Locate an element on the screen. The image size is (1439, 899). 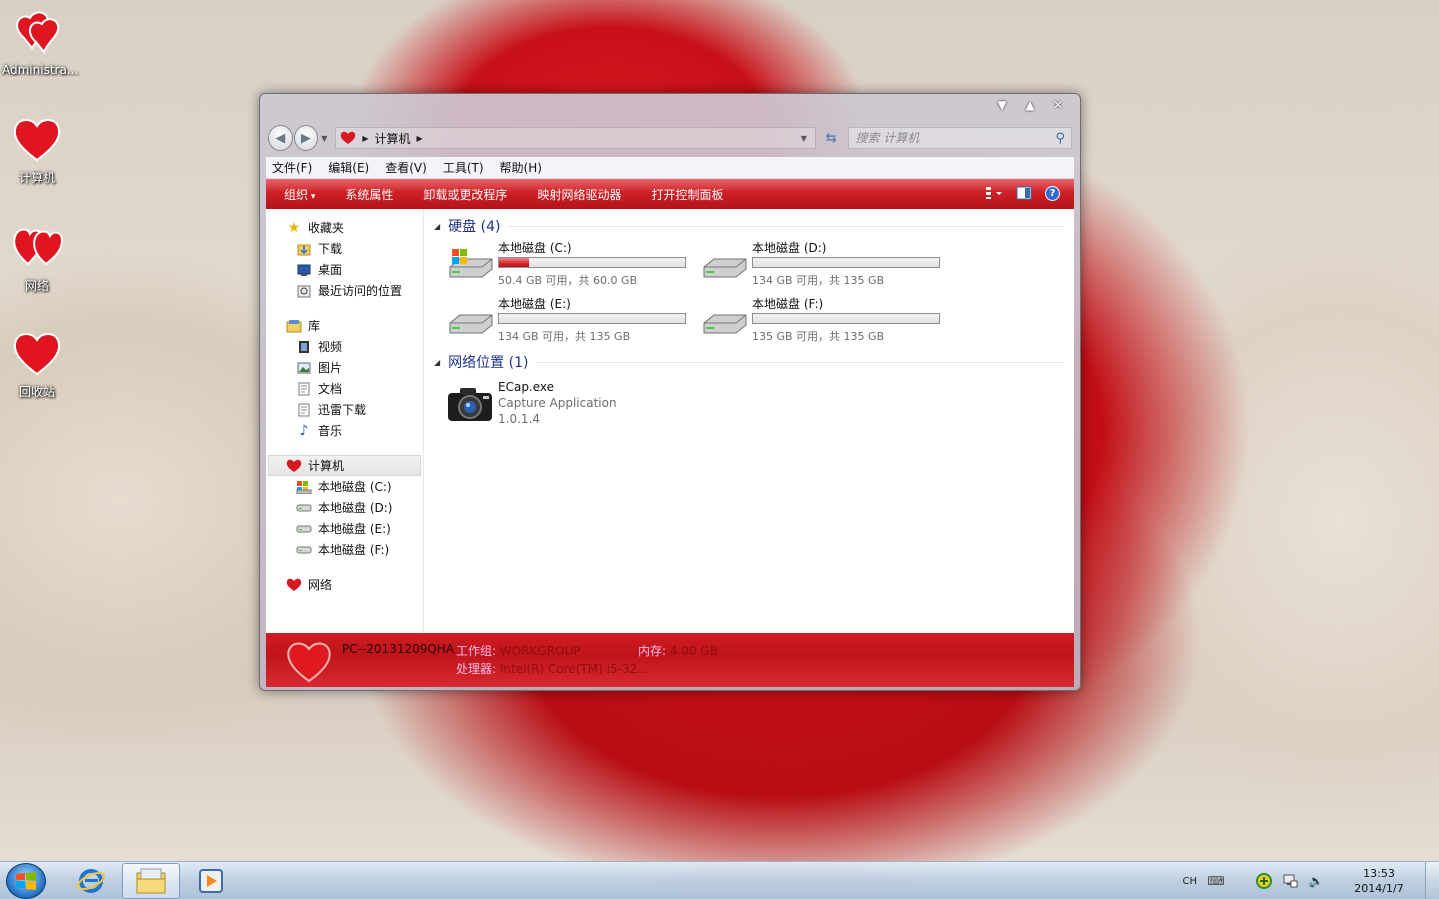
input-language-indicator: CH is located at coordinates (1189, 881).